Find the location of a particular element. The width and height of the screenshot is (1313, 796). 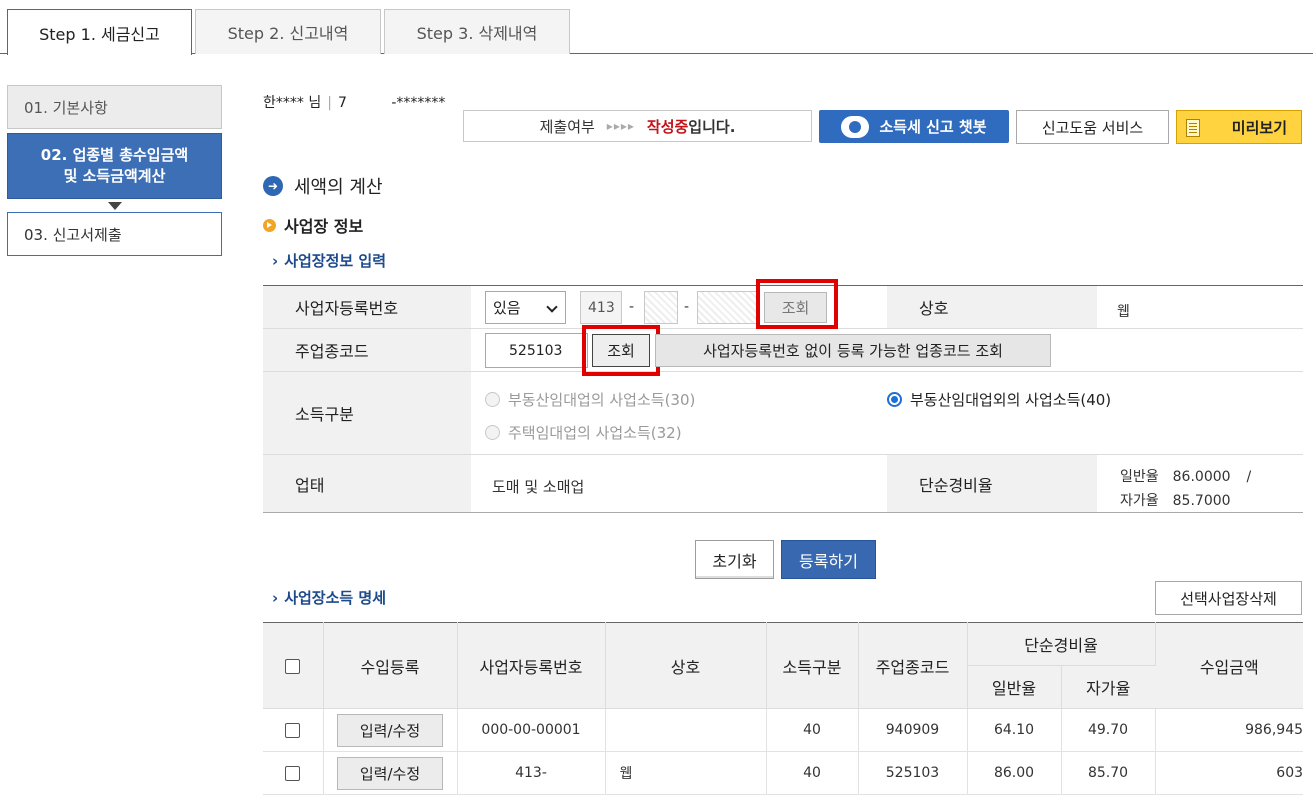

user-id-prefix: 7 is located at coordinates (342, 103).